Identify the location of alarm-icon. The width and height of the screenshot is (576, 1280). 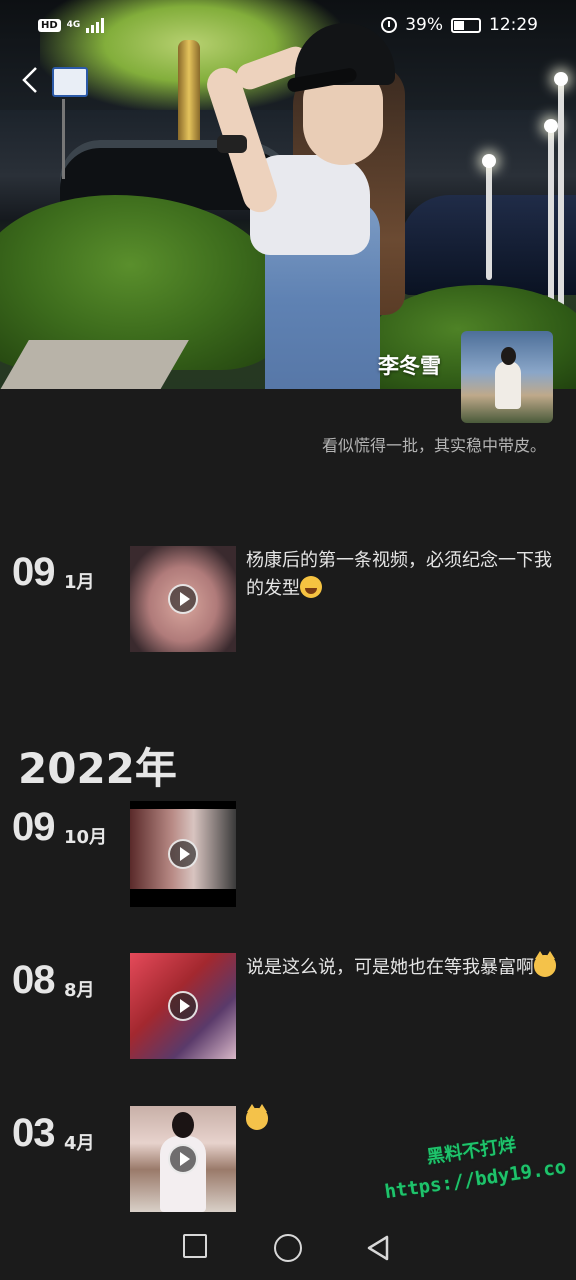
(389, 25).